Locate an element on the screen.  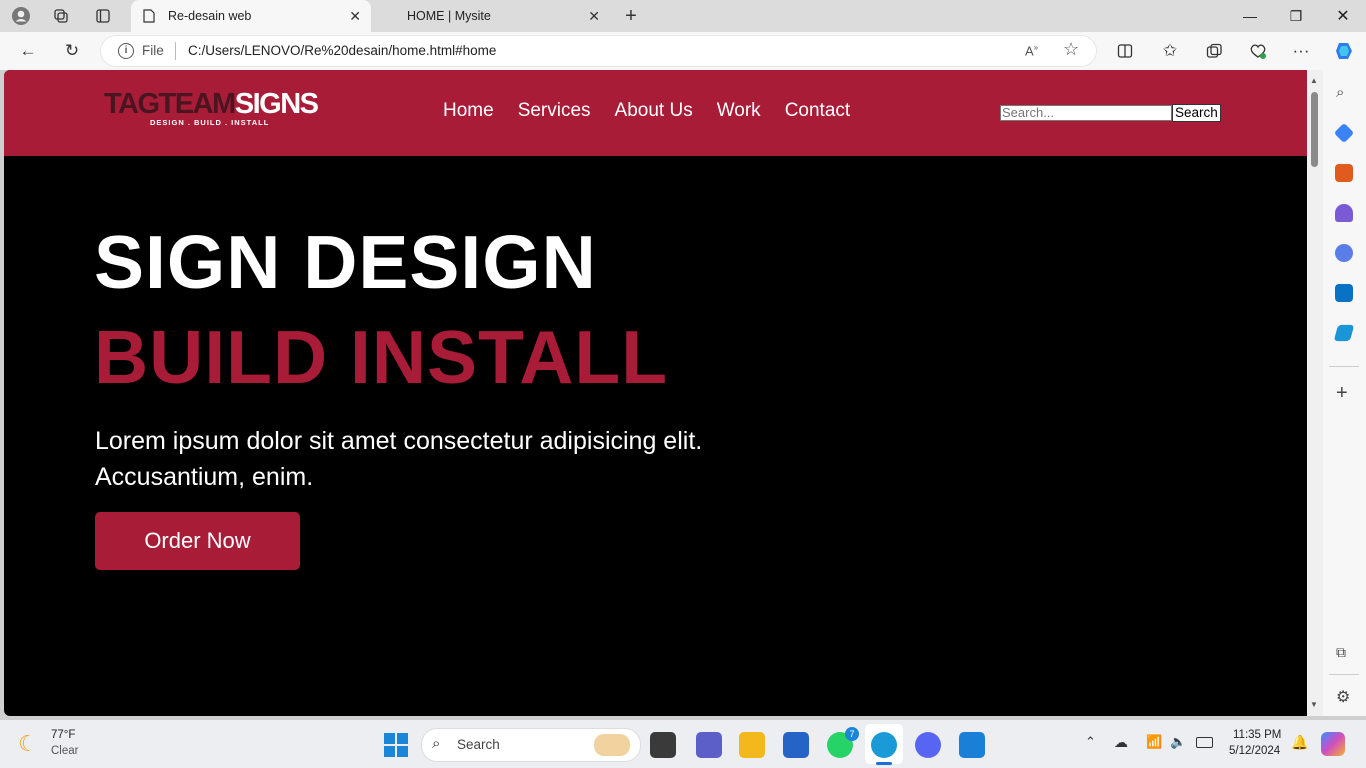
clock-date: 5/12/2024 is located at coordinates (1254, 751).